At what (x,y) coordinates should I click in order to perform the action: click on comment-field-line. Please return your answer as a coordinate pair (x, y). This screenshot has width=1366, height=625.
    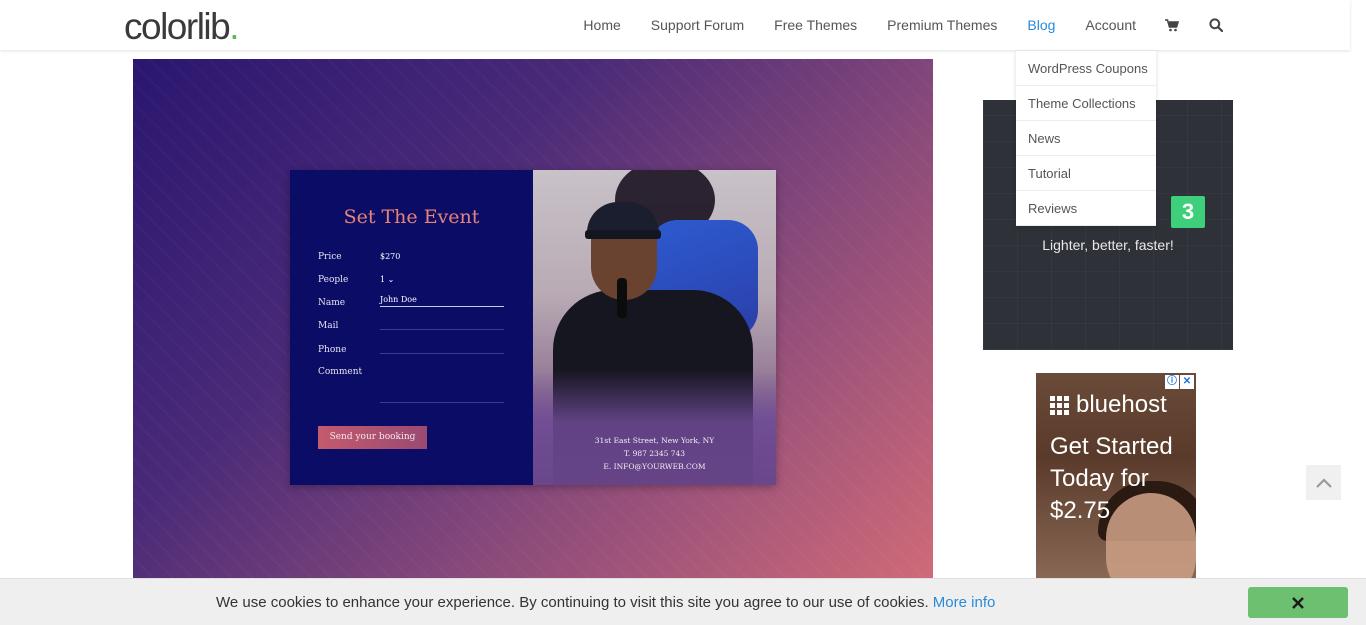
    Looking at the image, I should click on (442, 402).